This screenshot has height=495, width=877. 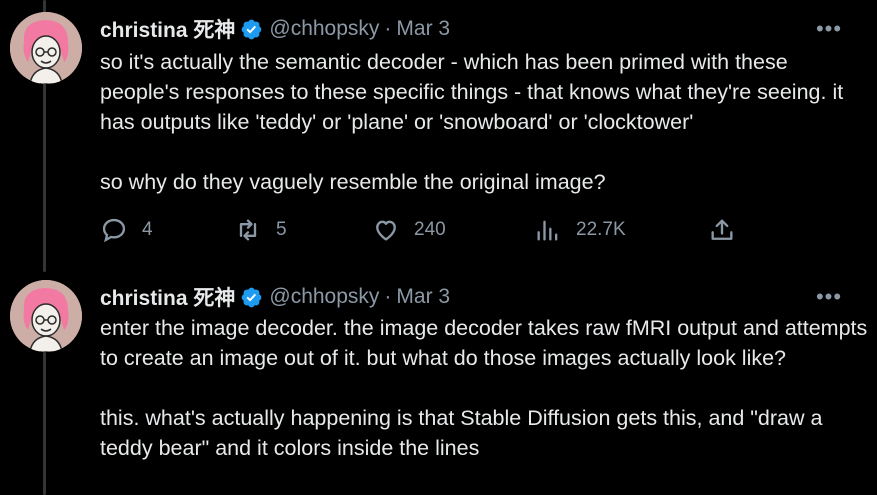 I want to click on tweet-actions: 4 5 240 22.7K, so click(x=425, y=230).